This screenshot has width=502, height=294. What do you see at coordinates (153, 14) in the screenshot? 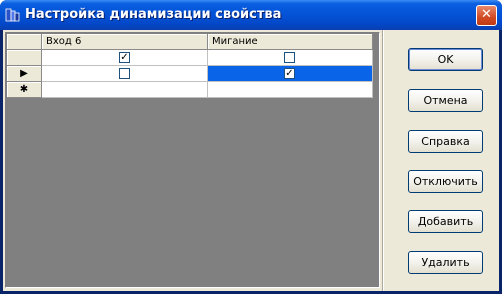
I see `window-title: Настройка динамизации свойства` at bounding box center [153, 14].